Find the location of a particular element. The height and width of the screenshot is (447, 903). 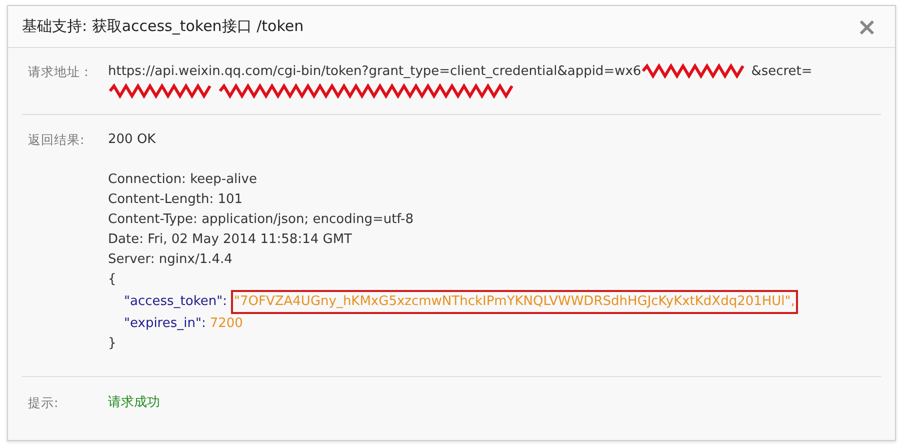

header-line: Connection: keep-alive is located at coordinates (182, 180).